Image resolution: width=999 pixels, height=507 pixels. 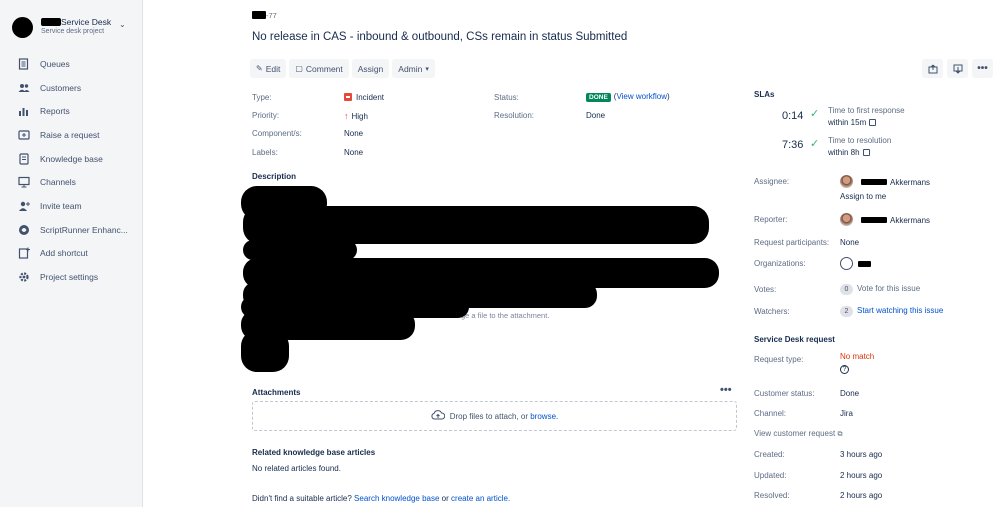 What do you see at coordinates (792, 242) in the screenshot?
I see `participants-label: Request participants:` at bounding box center [792, 242].